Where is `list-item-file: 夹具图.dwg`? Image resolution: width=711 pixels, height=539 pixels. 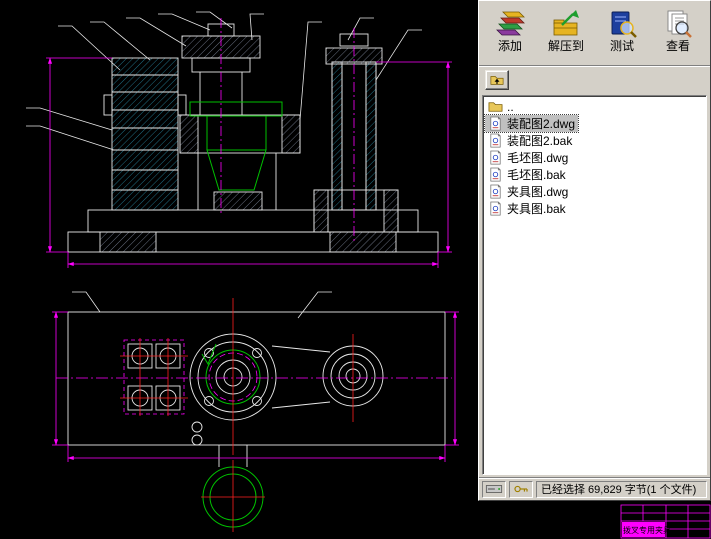 list-item-file: 夹具图.dwg is located at coordinates (528, 191).